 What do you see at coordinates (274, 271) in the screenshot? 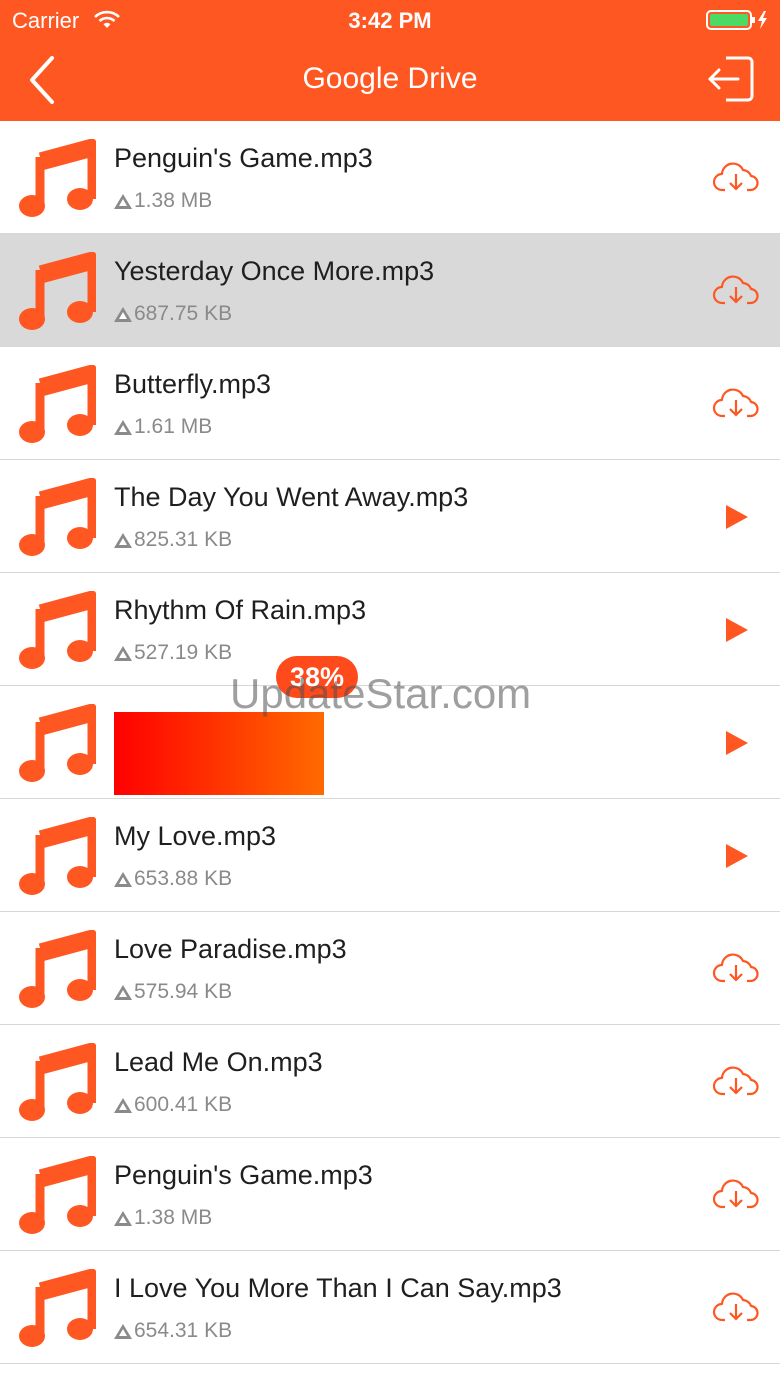
I see `file-name: Yesterday Once More.mp3` at bounding box center [274, 271].